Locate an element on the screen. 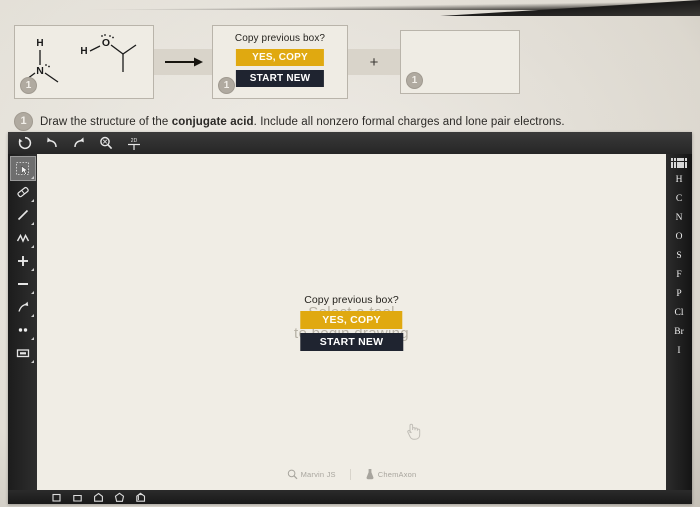  reactant-box: H N H O 1 is located at coordinates (84, 62).